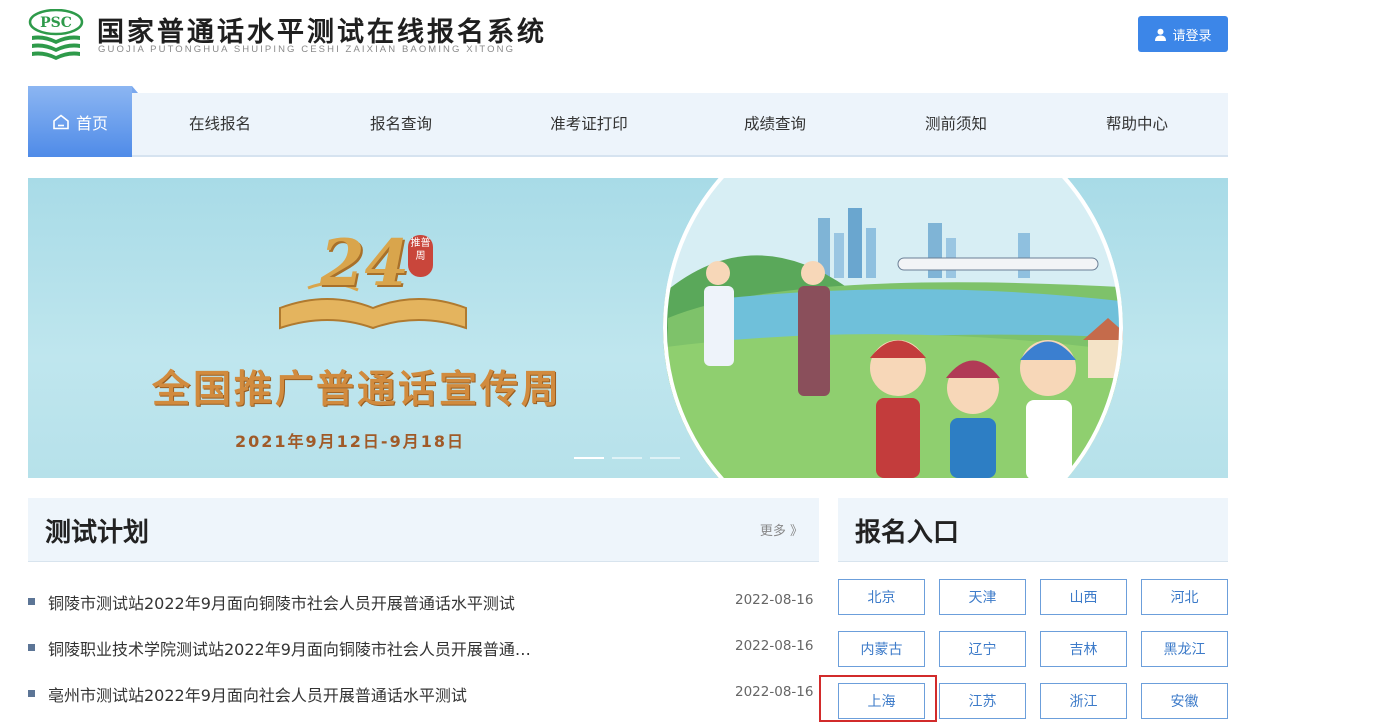  I want to click on banner-badge: 推普周, so click(420, 256).